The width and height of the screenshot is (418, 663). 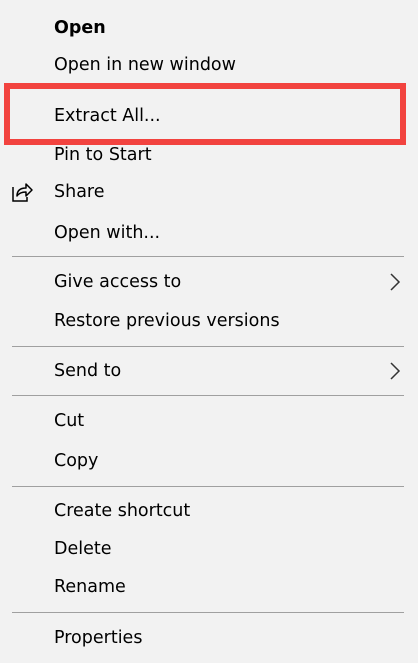 I want to click on menu-item-properties: Properties, so click(x=209, y=638).